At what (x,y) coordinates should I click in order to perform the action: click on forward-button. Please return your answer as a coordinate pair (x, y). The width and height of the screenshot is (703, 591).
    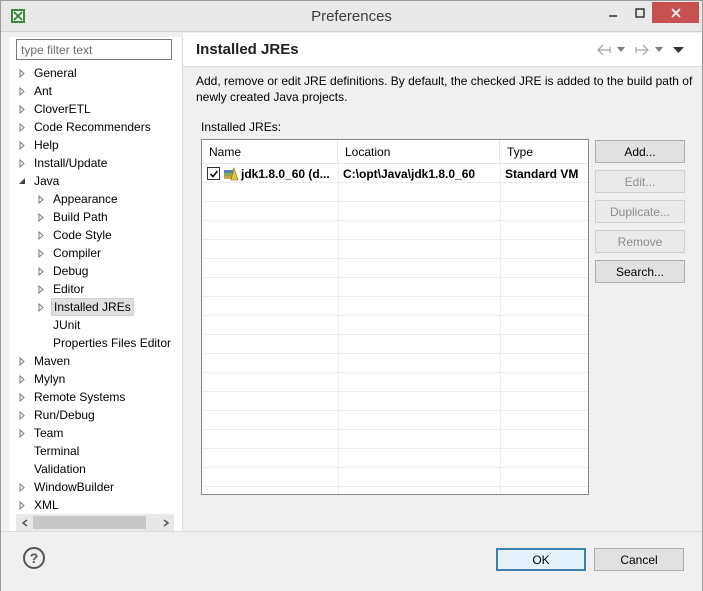
    Looking at the image, I should click on (642, 50).